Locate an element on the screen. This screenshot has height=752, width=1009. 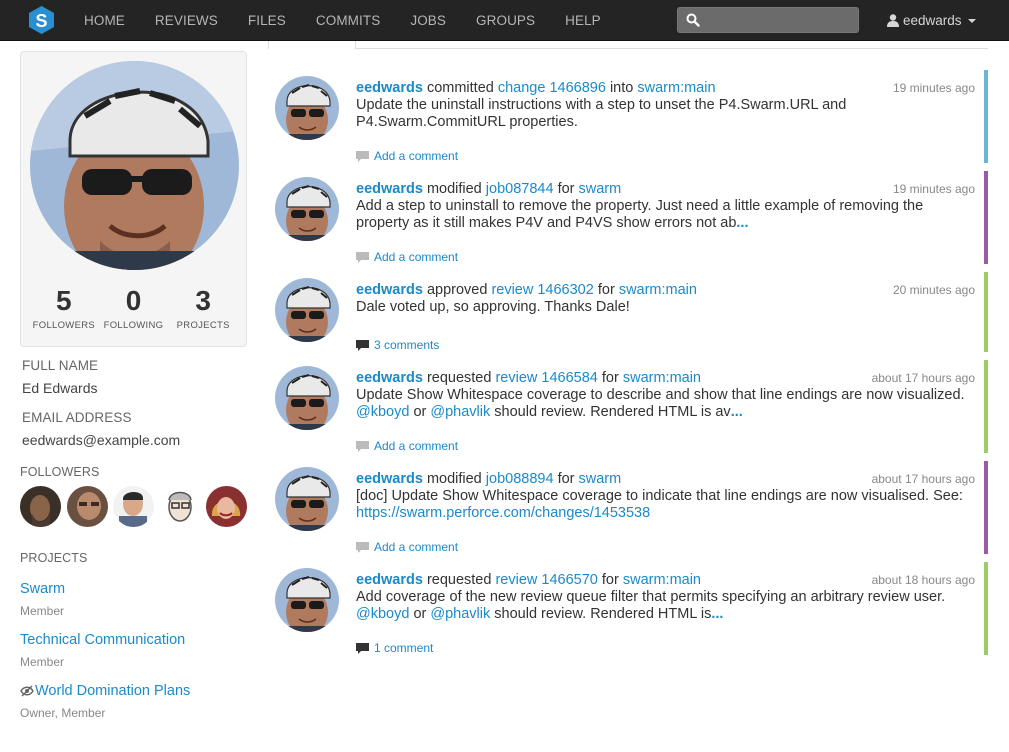
user-menu: eedwards is located at coordinates (931, 20).